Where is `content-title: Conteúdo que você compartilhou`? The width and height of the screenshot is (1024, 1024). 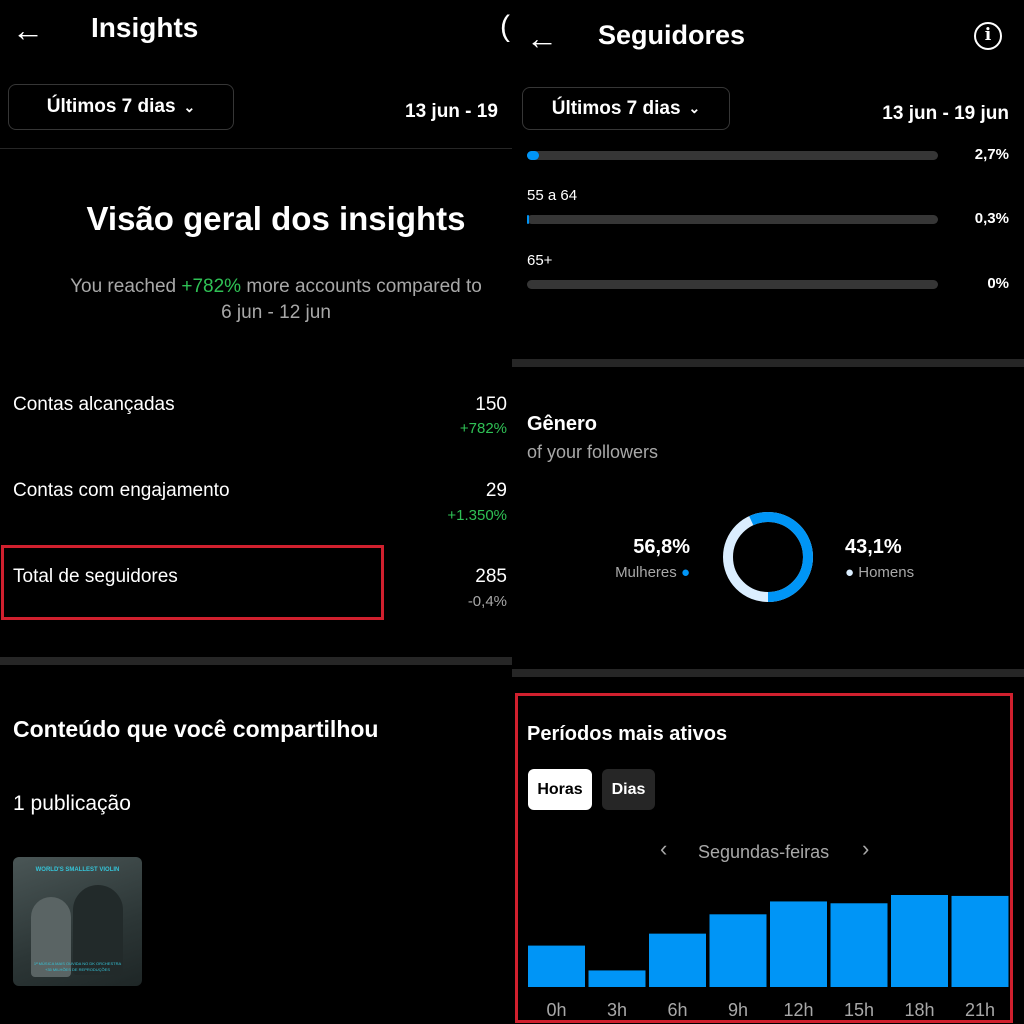 content-title: Conteúdo que você compartilhou is located at coordinates (196, 729).